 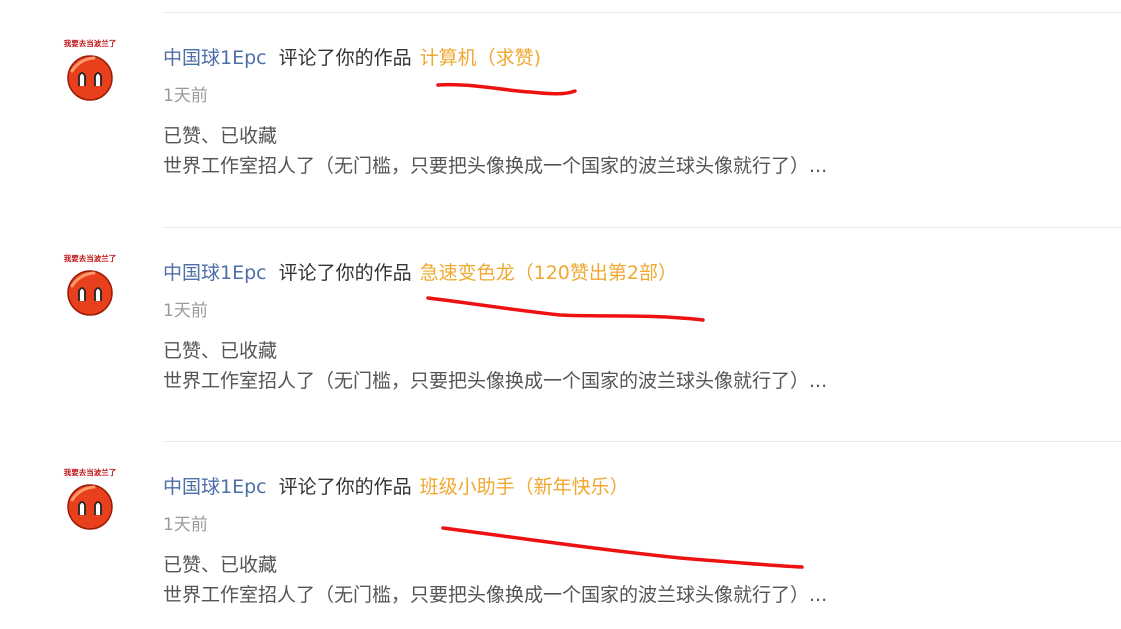 I want to click on notification-header: 中国球1Epc 评论了你的作品 急速变色龙（120赞出第2部）, so click(x=420, y=273).